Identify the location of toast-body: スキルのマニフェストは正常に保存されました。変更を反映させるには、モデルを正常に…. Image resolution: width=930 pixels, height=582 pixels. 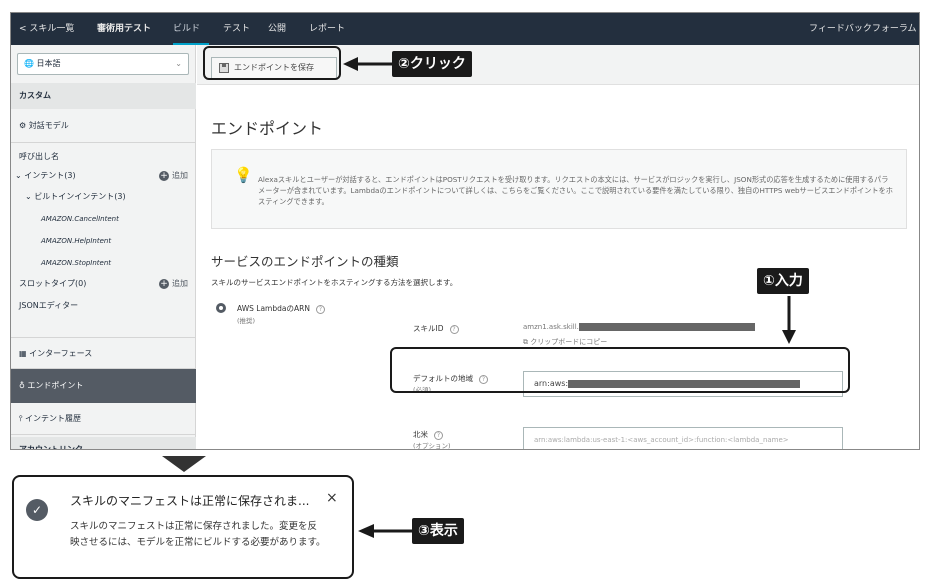
(198, 534).